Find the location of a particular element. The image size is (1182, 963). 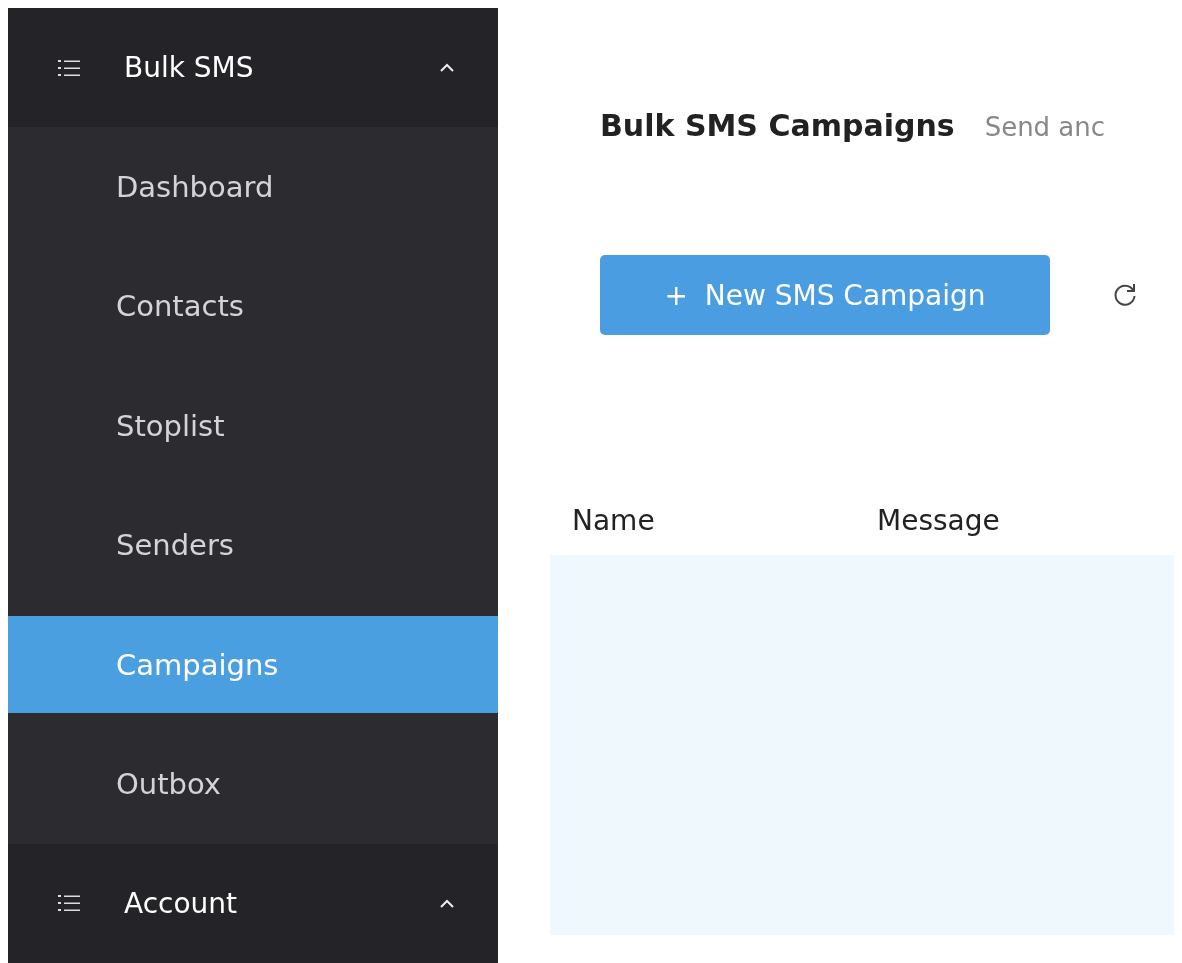

menu-group-header: Bulk SMS is located at coordinates (253, 68).